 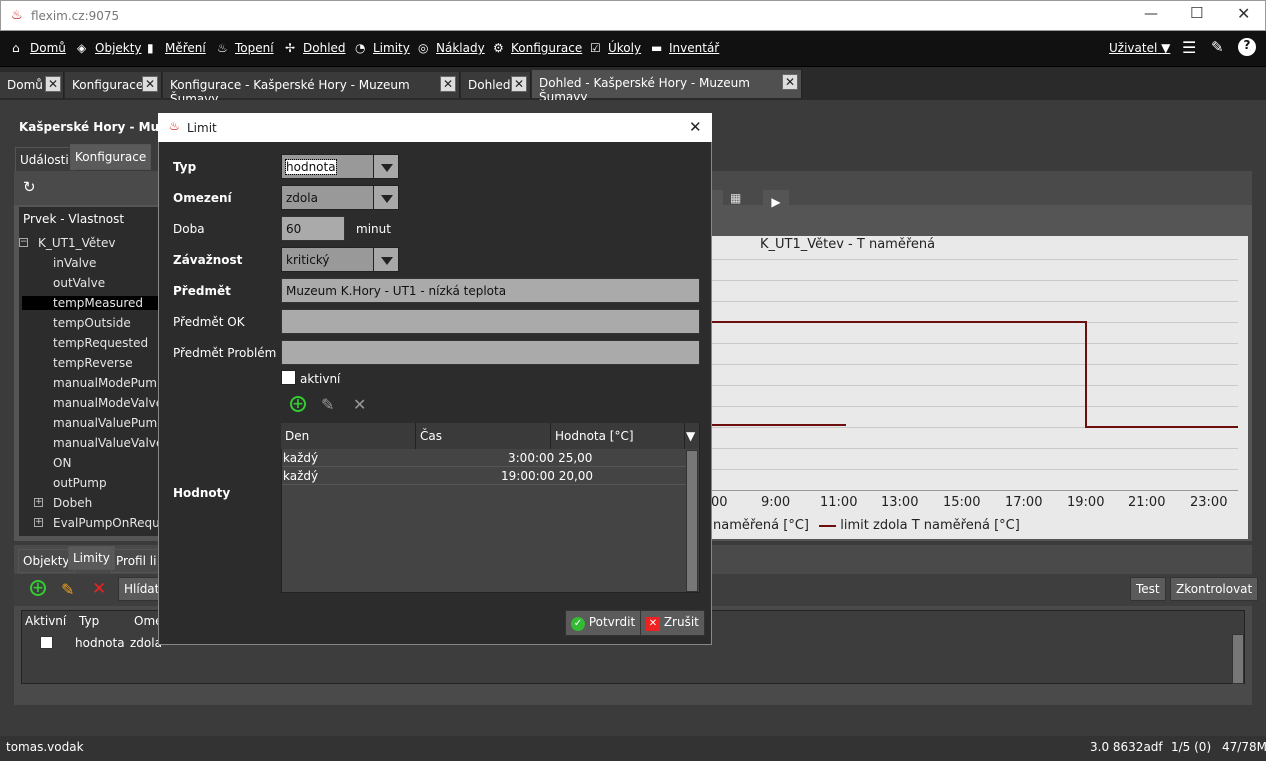 What do you see at coordinates (100, 343) in the screenshot?
I see `tree-node: tempRequested` at bounding box center [100, 343].